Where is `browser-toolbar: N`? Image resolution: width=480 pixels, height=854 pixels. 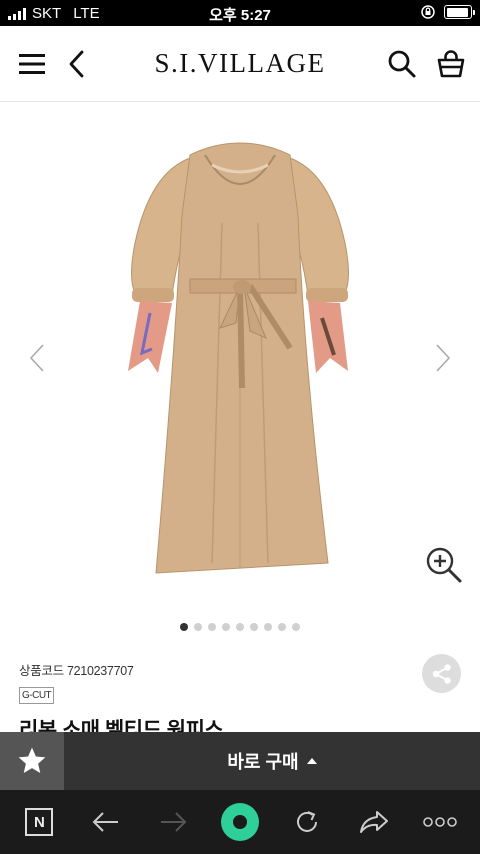
browser-toolbar: N is located at coordinates (240, 822).